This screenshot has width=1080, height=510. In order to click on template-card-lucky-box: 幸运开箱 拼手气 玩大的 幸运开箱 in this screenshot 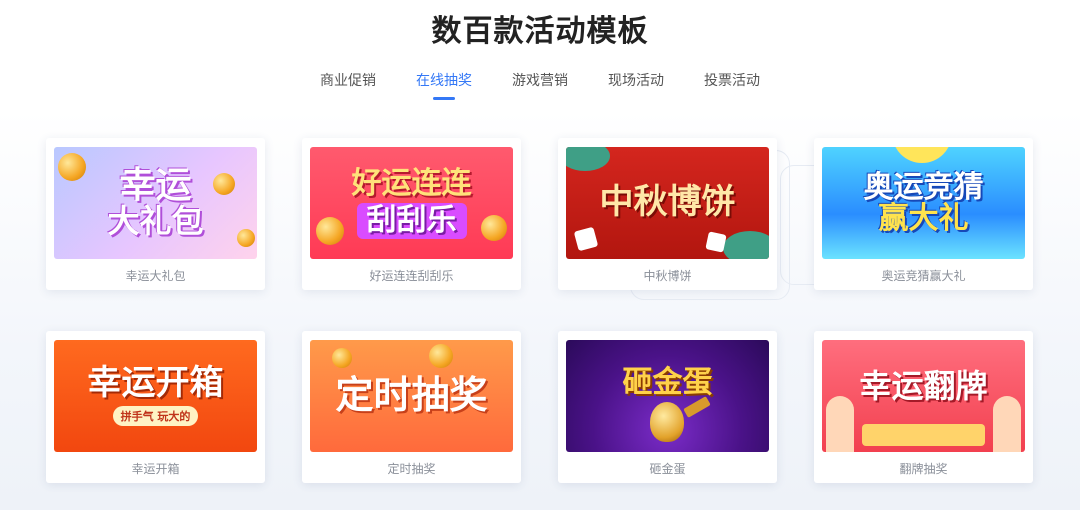, I will do `click(155, 407)`.